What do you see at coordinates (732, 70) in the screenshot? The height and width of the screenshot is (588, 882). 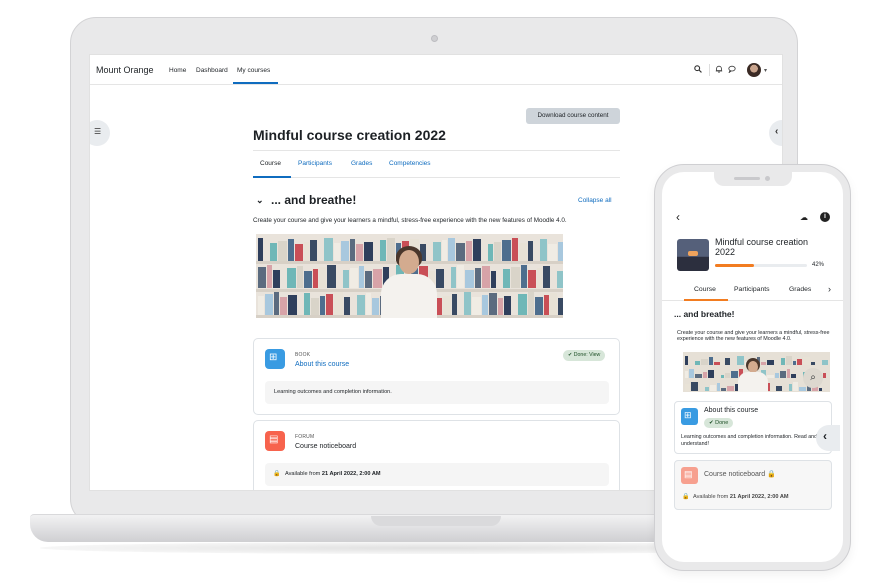 I see `chat-icon` at bounding box center [732, 70].